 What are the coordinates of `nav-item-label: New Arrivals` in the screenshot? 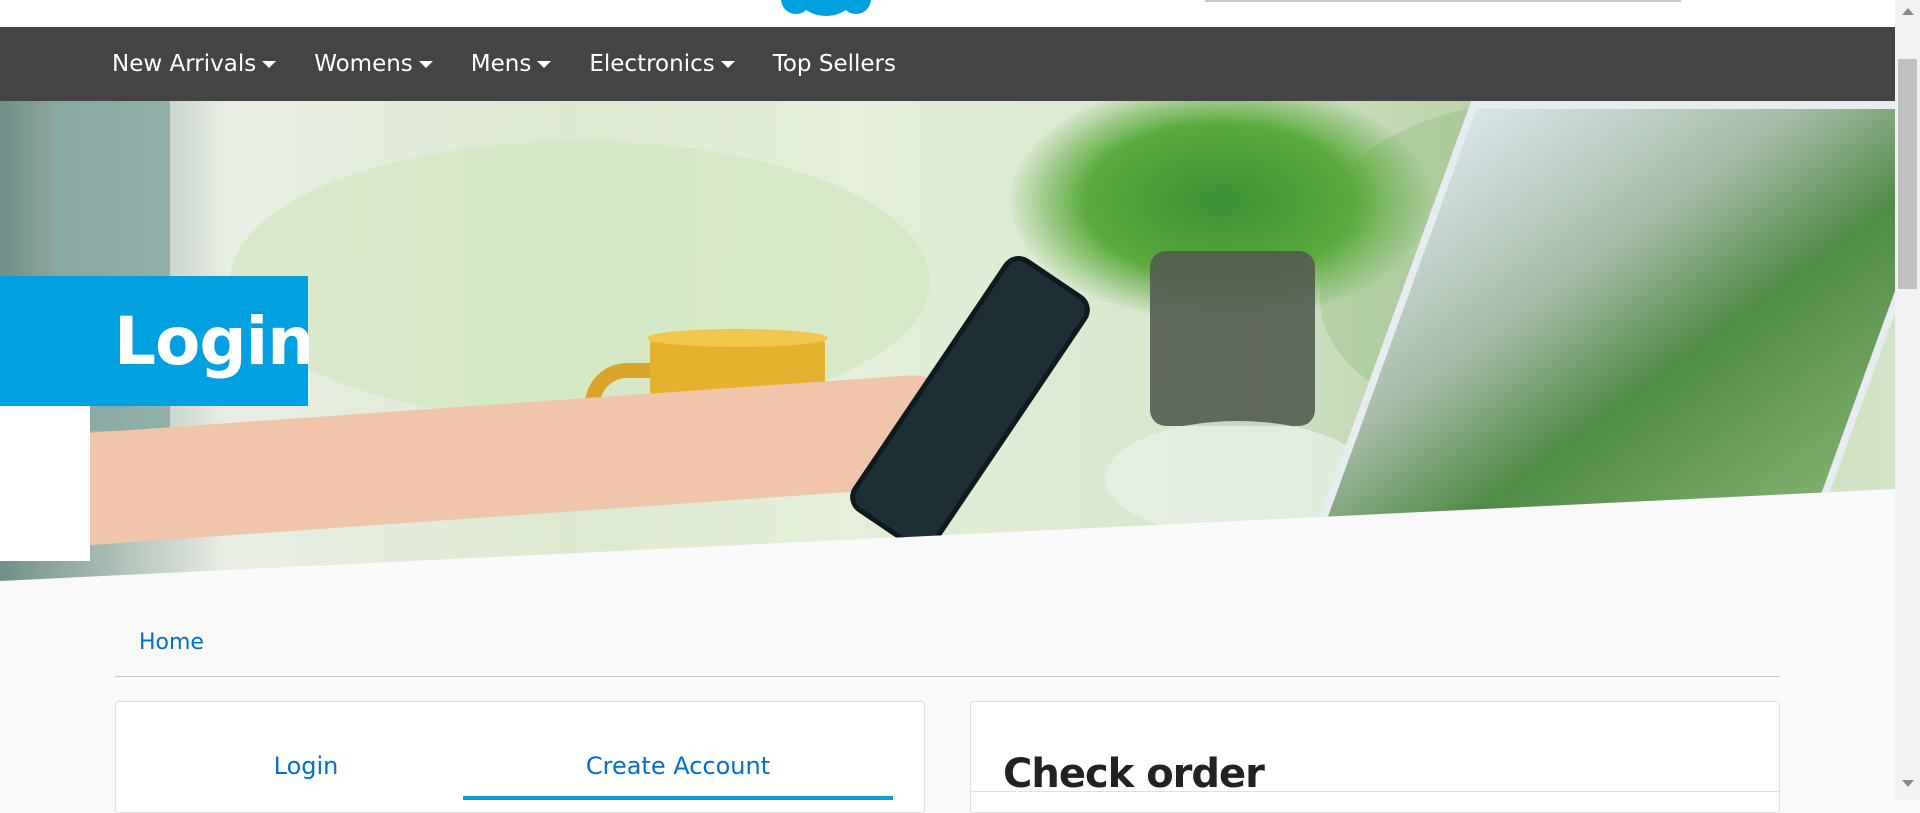 It's located at (184, 64).